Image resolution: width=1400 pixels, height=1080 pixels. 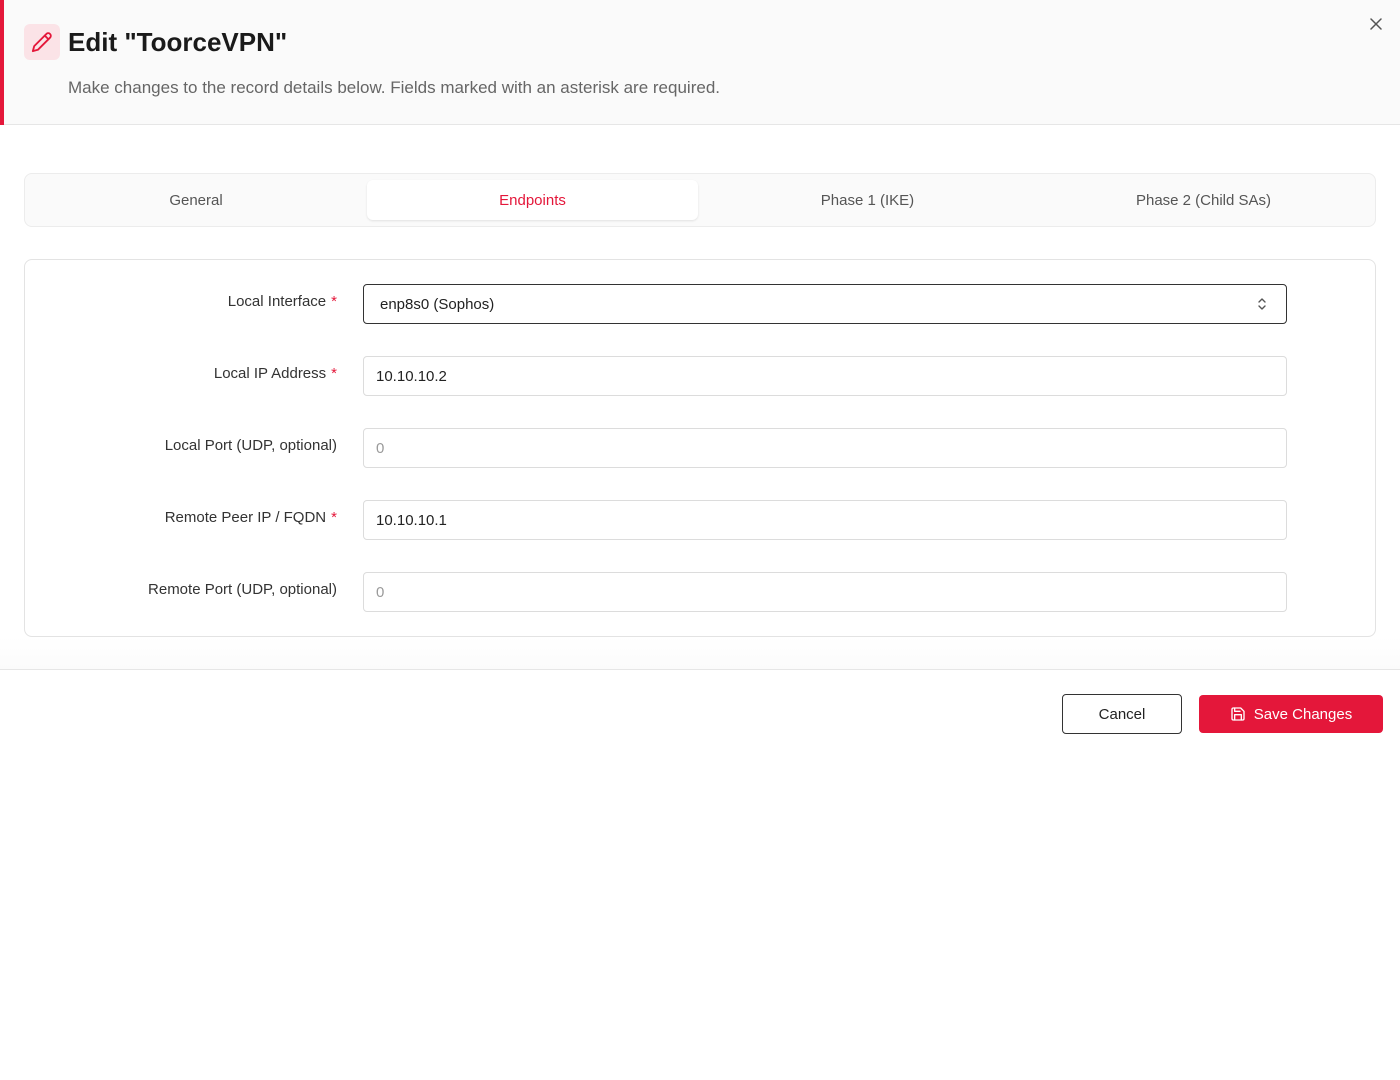 What do you see at coordinates (1238, 714) in the screenshot?
I see `floppy-disk-icon` at bounding box center [1238, 714].